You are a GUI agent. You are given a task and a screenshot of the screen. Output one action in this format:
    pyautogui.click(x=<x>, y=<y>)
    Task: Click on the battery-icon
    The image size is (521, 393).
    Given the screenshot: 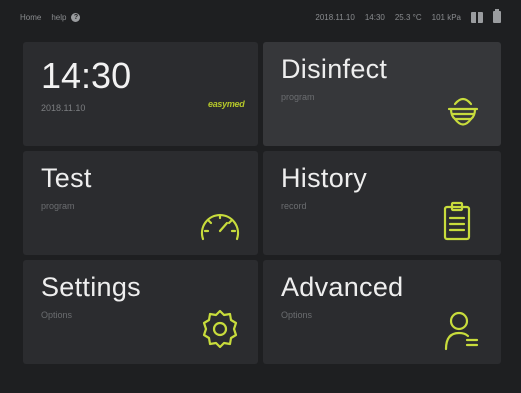 What is the action you would take?
    pyautogui.click(x=497, y=16)
    